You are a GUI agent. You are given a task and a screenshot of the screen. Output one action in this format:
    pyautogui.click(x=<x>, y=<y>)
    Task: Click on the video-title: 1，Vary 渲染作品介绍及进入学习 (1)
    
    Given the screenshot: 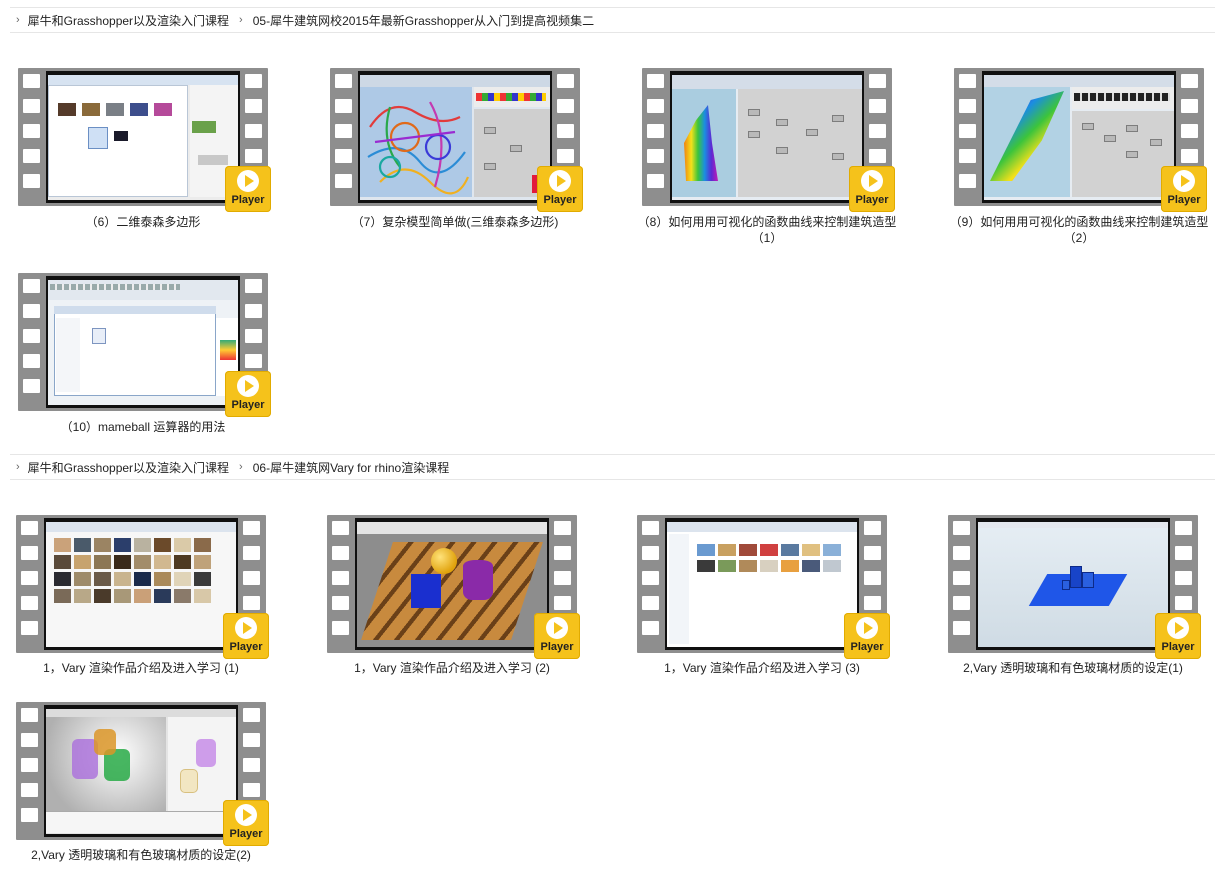 What is the action you would take?
    pyautogui.click(x=141, y=668)
    